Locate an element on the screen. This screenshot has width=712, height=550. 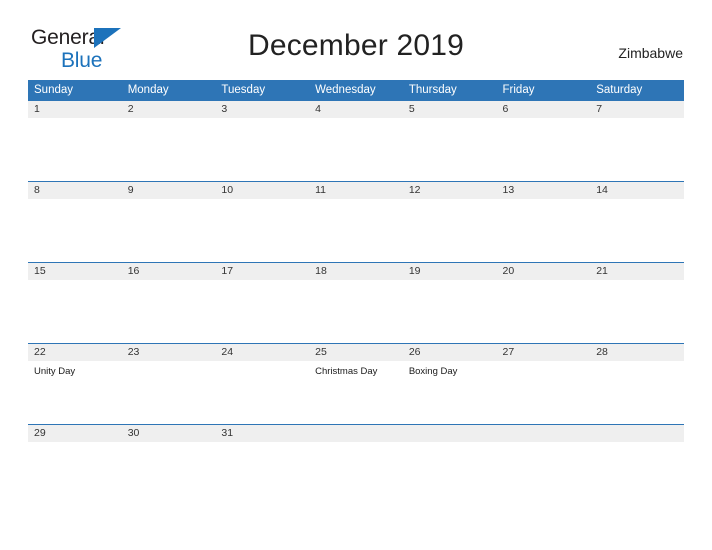
calendar-day-cell: 29 is located at coordinates (75, 438).